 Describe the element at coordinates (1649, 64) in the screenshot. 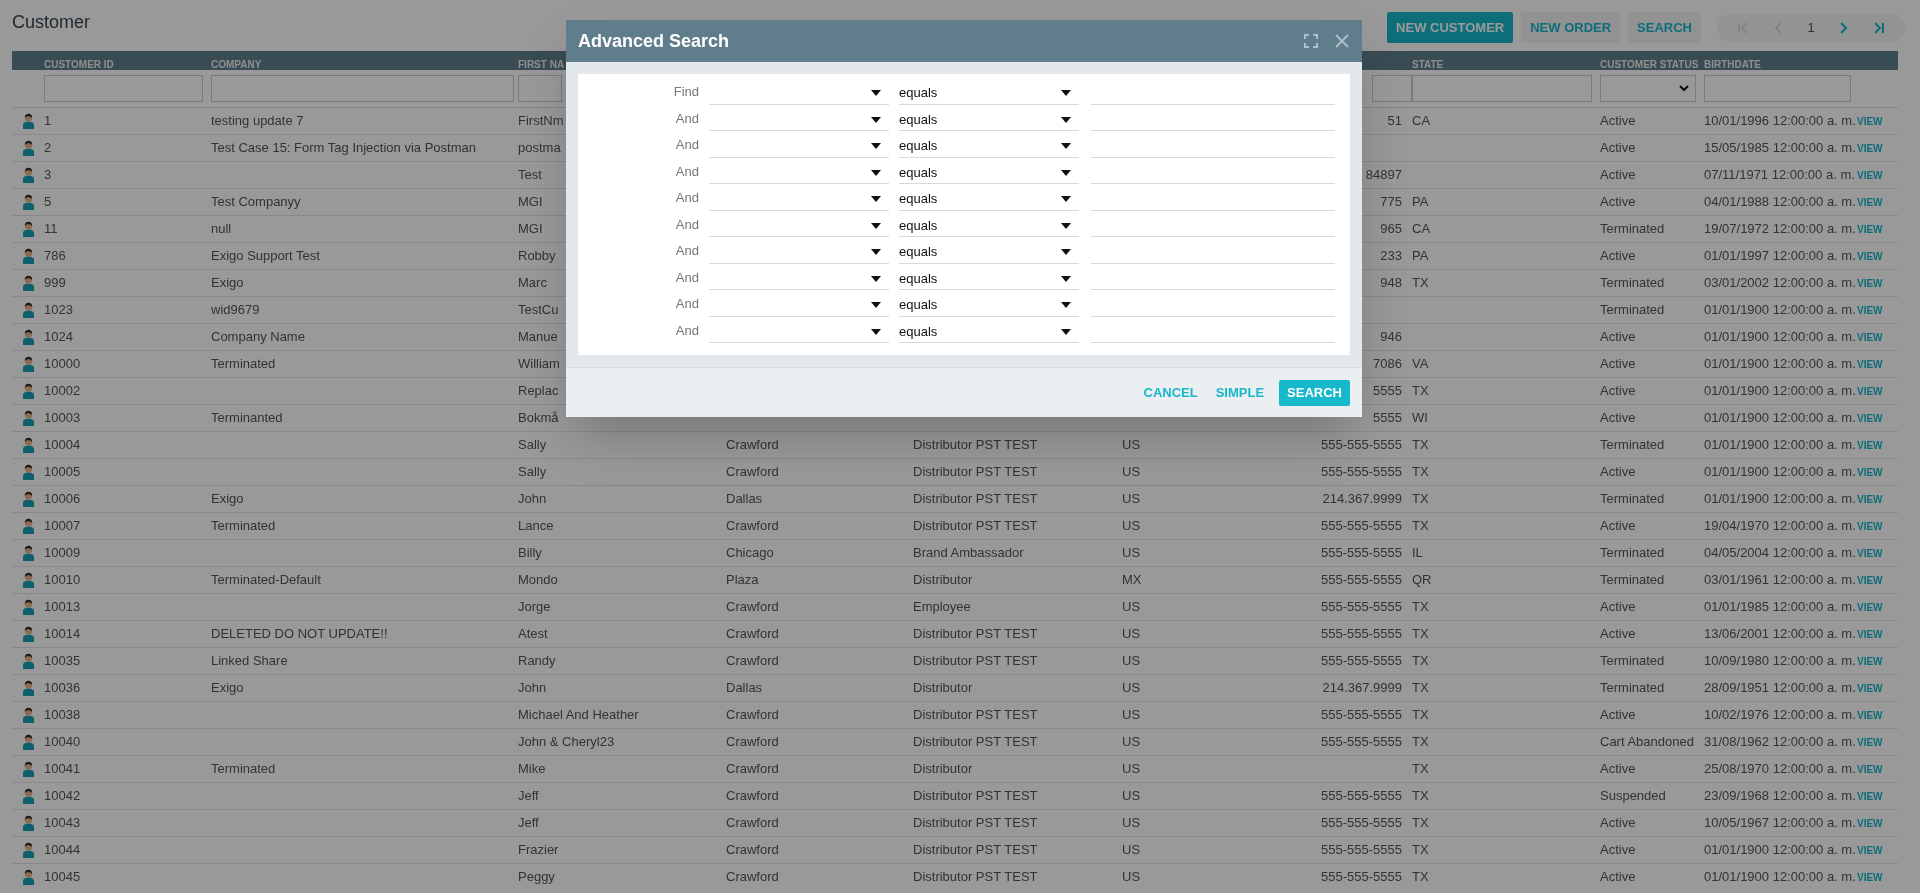

I see `column-header: CUSTOMER STATUS` at that location.